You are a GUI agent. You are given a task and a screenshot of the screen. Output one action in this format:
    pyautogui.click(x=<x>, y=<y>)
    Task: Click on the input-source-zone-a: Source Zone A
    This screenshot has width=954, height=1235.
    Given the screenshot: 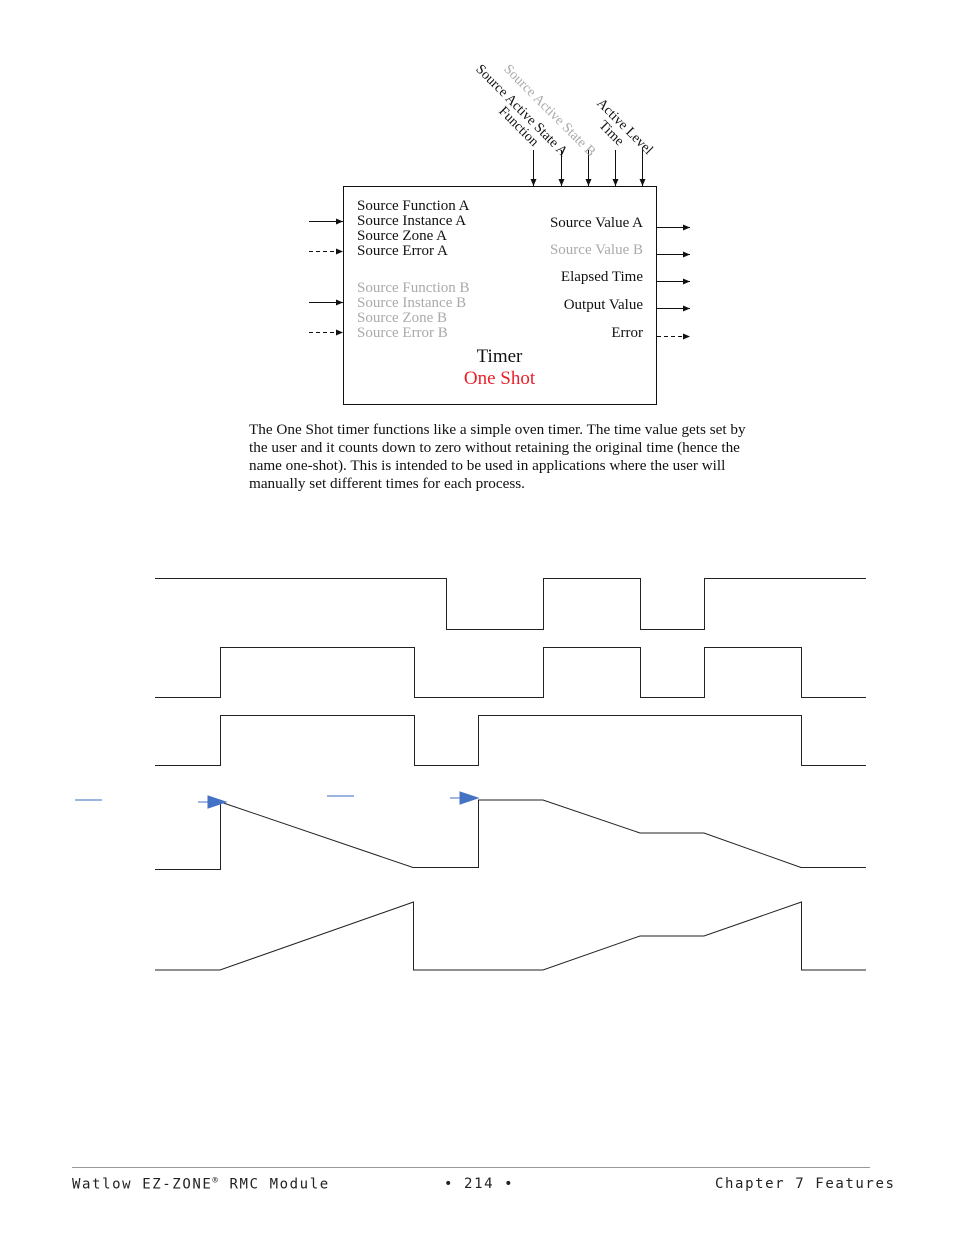 What is the action you would take?
    pyautogui.click(x=402, y=236)
    